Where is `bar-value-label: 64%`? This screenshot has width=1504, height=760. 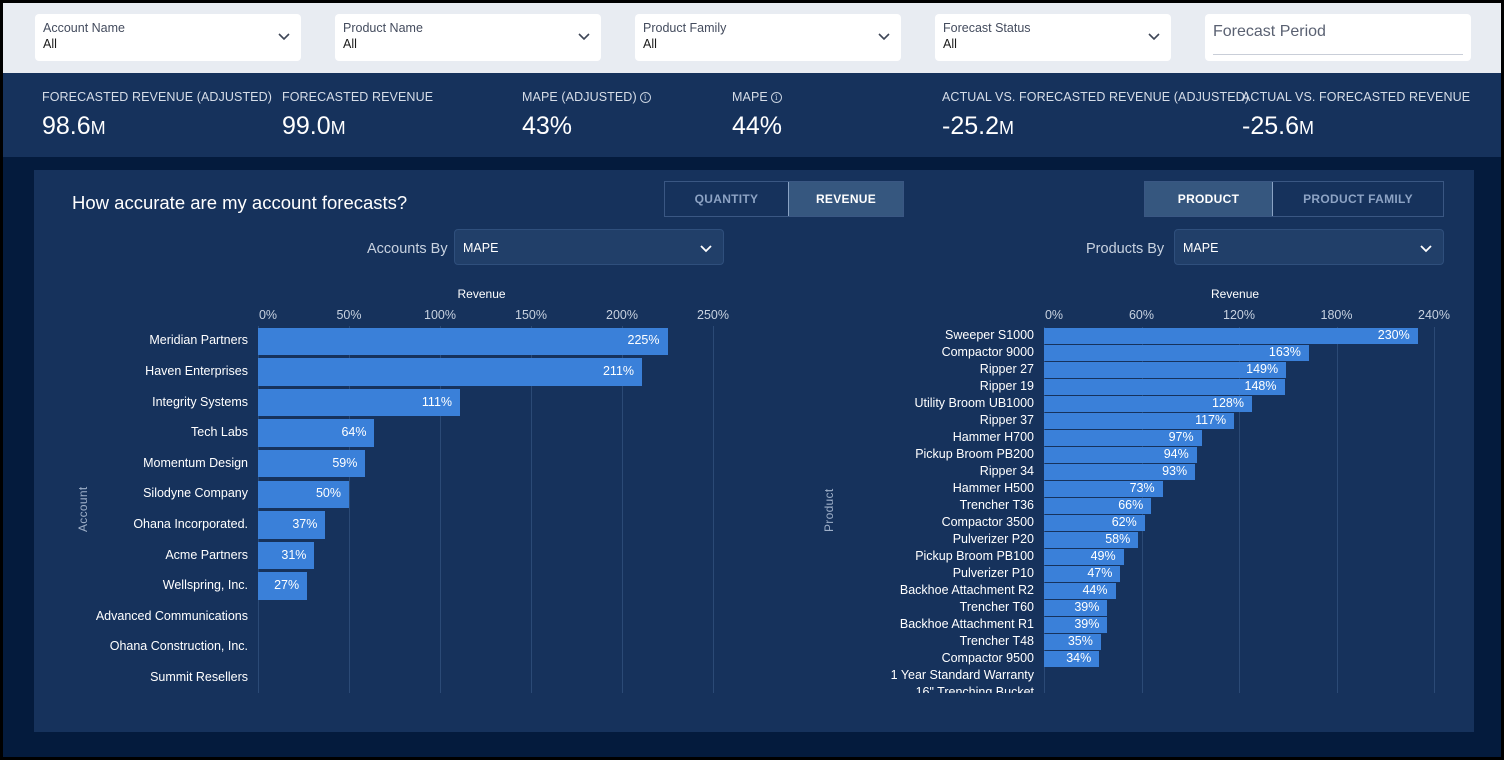
bar-value-label: 64% is located at coordinates (354, 432).